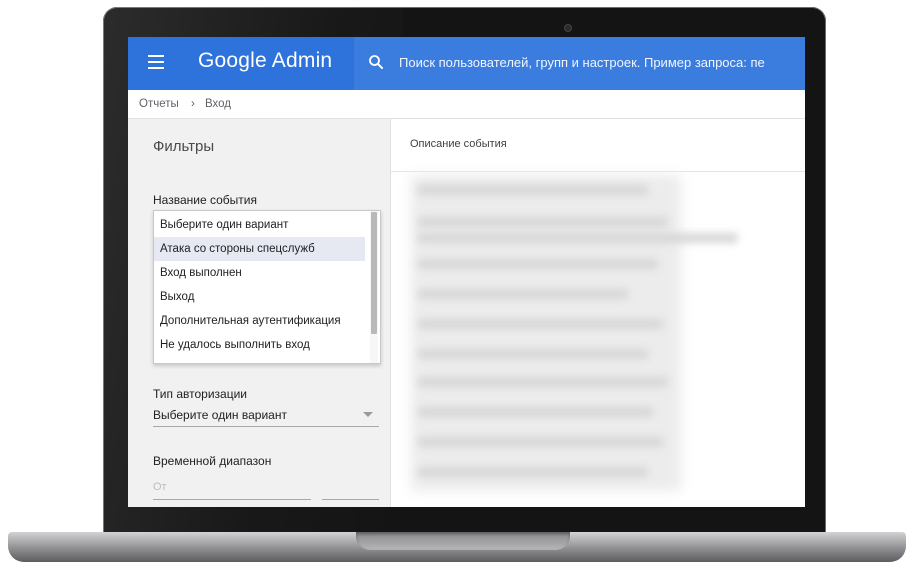 The image size is (913, 566). What do you see at coordinates (220, 415) in the screenshot?
I see `auth-type-value: Выберите один вариант` at bounding box center [220, 415].